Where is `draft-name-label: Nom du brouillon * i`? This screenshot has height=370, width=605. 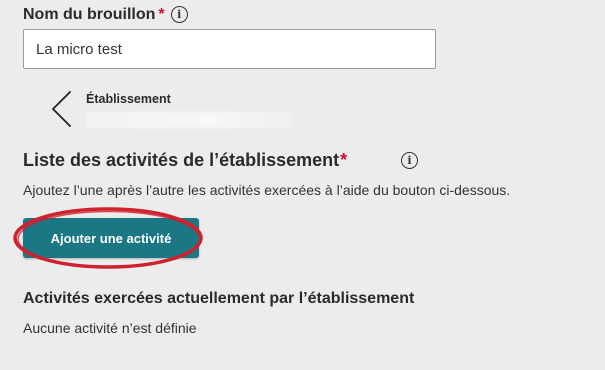 draft-name-label: Nom du brouillon * i is located at coordinates (105, 15).